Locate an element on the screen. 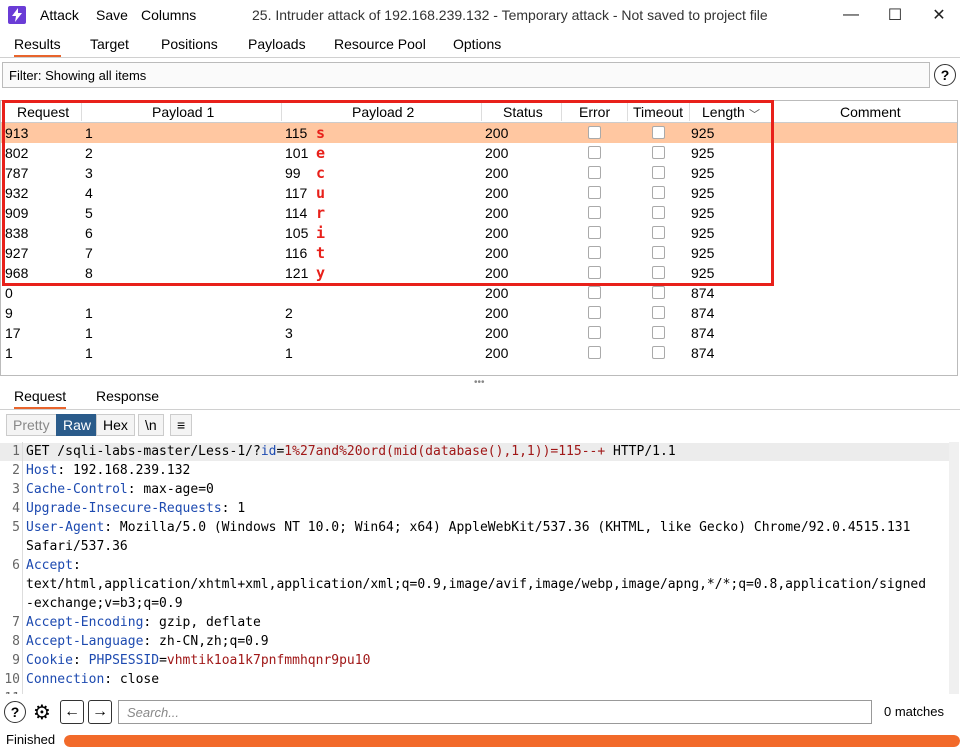  code-text: Safari/537.36 is located at coordinates (77, 546).